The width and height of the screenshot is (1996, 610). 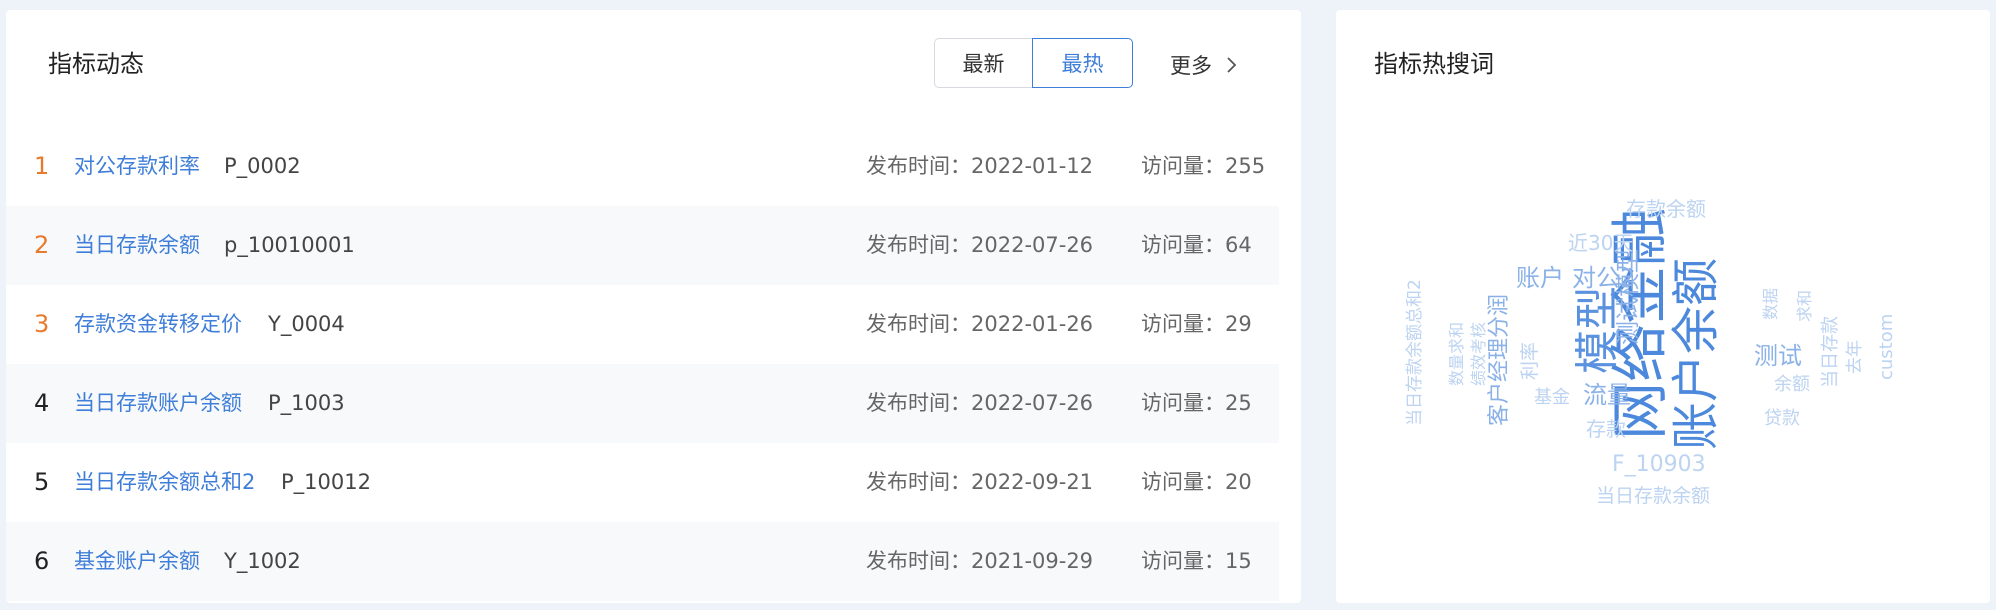 I want to click on cloud-word: 账户余额, so click(x=1696, y=354).